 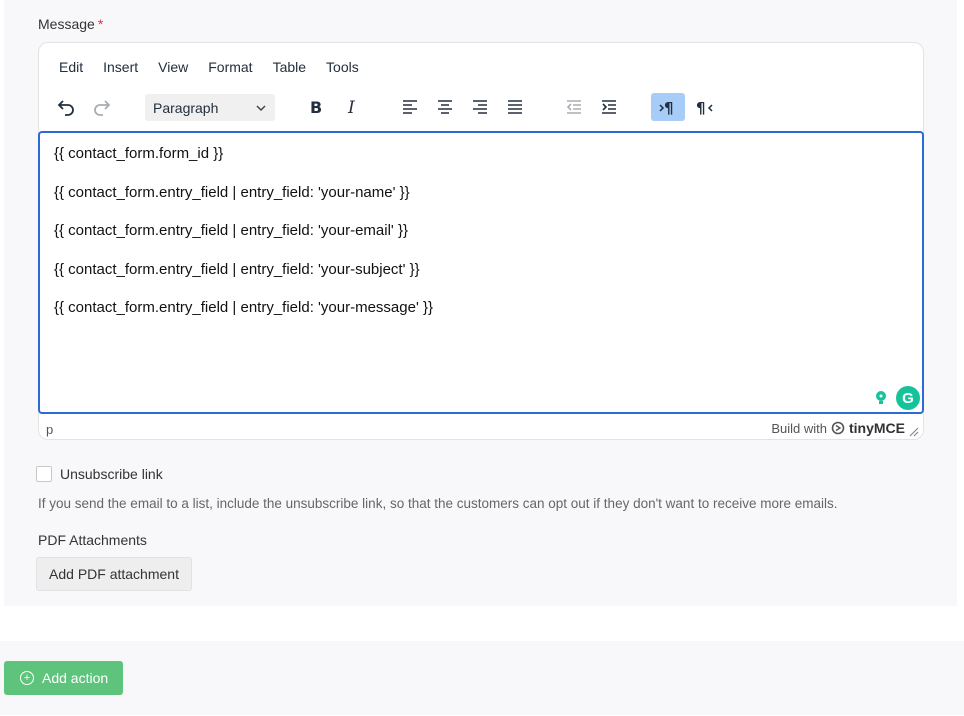 I want to click on menu-view: View, so click(x=173, y=68).